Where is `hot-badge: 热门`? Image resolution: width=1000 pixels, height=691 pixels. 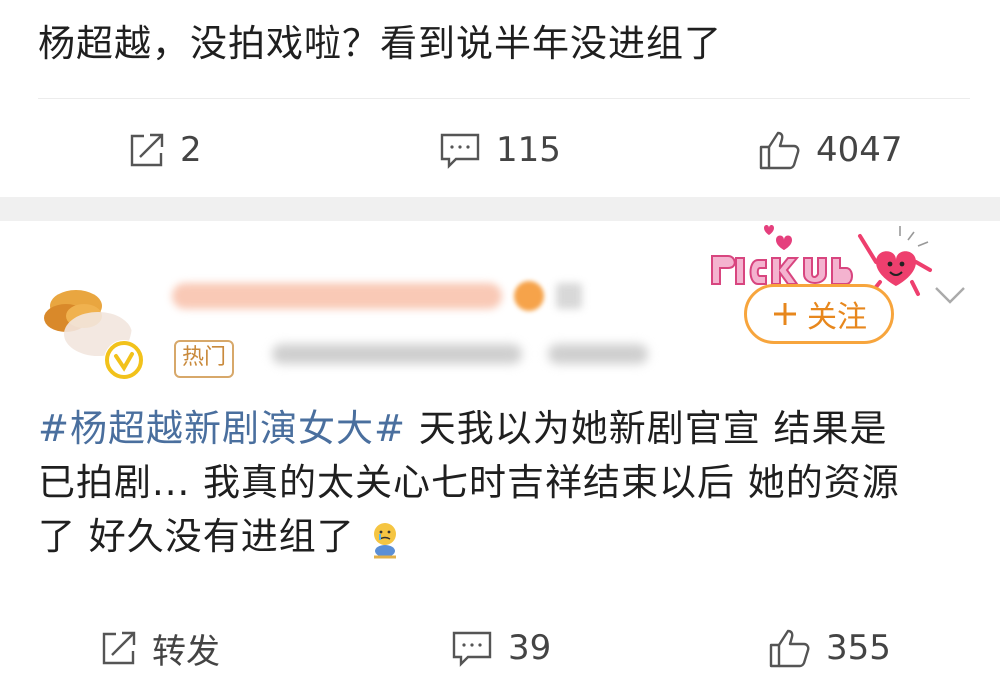 hot-badge: 热门 is located at coordinates (204, 359).